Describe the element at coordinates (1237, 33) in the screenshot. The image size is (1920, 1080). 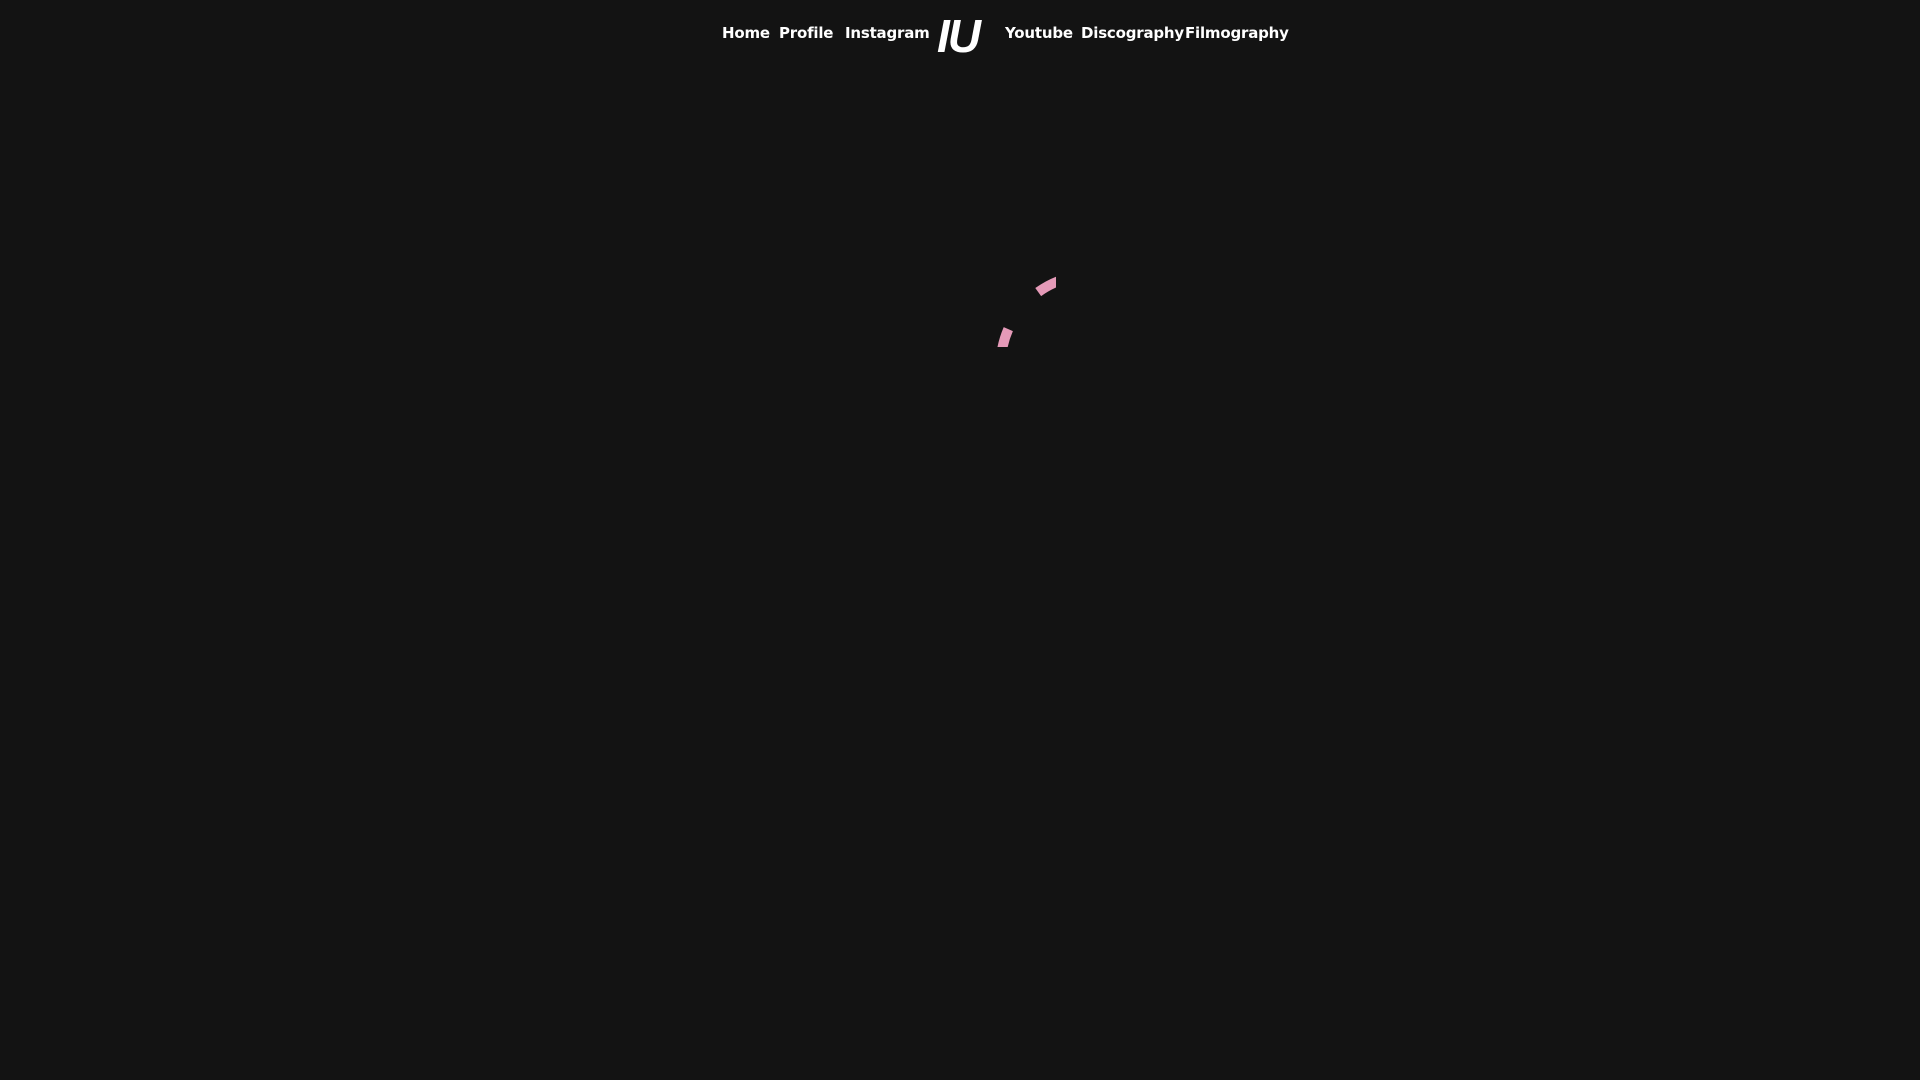
I see `nav-filmography-link: Filmography` at that location.